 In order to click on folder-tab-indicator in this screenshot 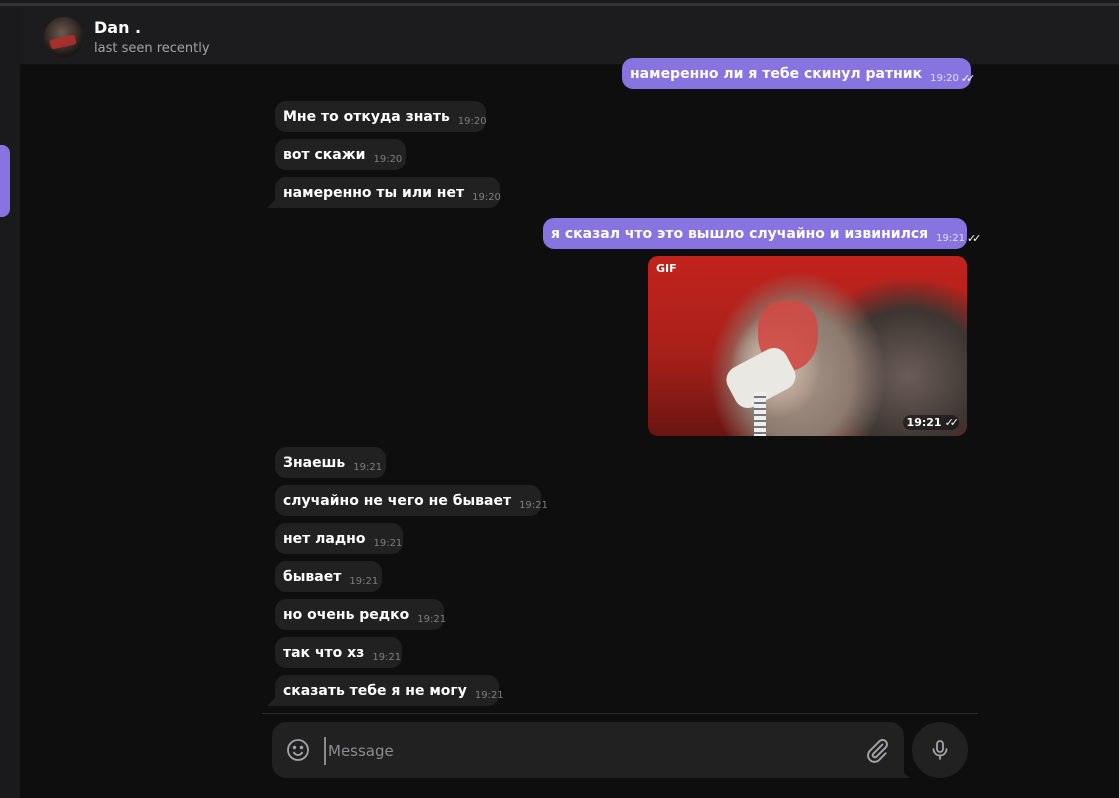, I will do `click(5, 181)`.